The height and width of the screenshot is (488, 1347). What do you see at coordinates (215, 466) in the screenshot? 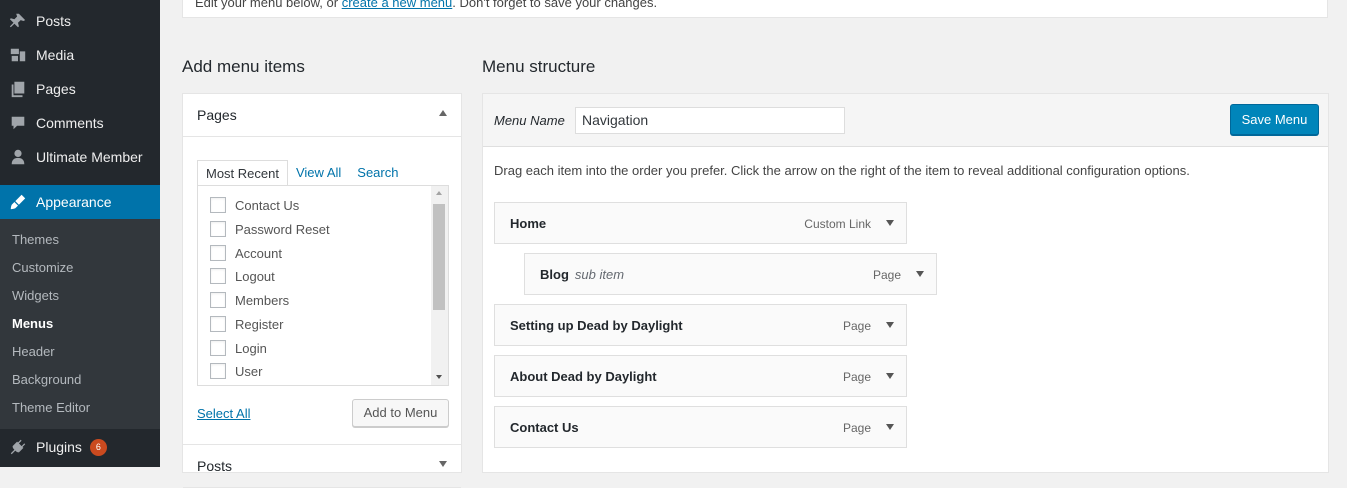
I see `posts-section-title: Posts` at bounding box center [215, 466].